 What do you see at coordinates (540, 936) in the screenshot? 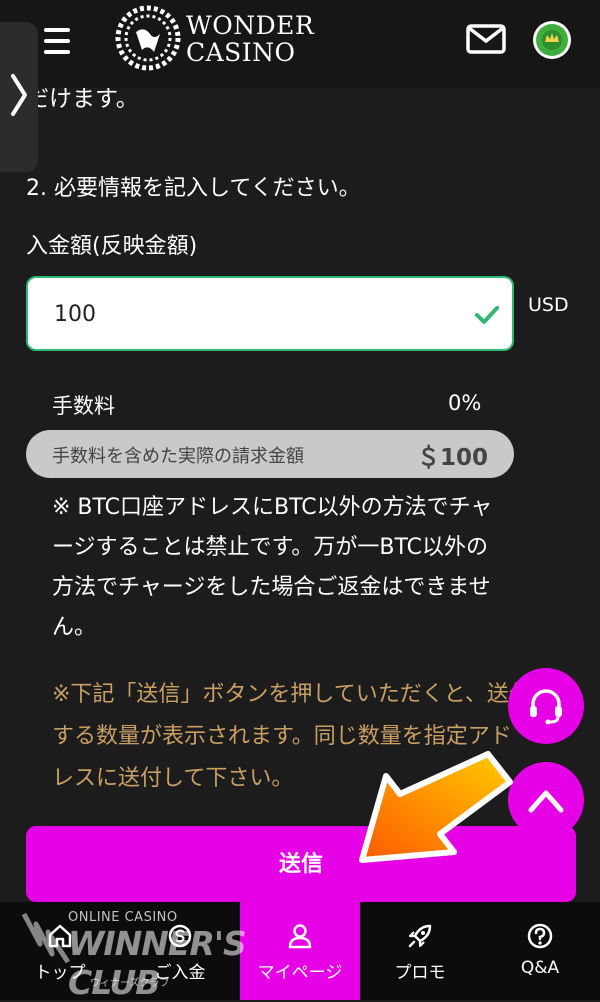
I see `question-icon` at bounding box center [540, 936].